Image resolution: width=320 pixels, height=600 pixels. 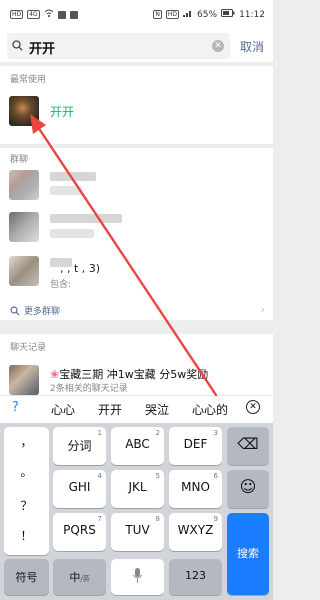 What do you see at coordinates (55, 374) in the screenshot?
I see `flower-icon: ❀` at bounding box center [55, 374].